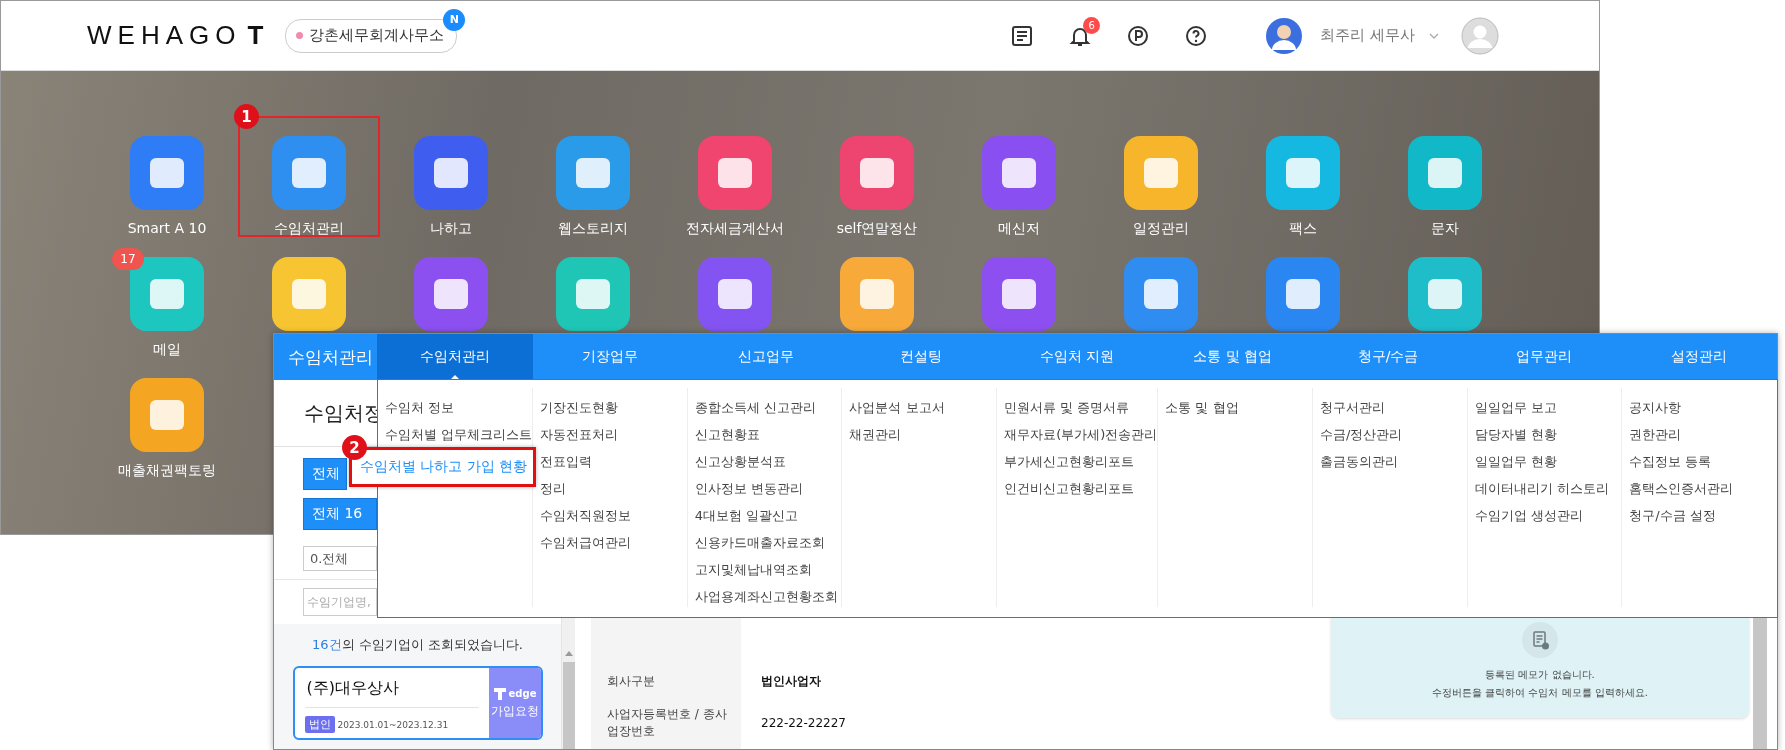 The width and height of the screenshot is (1785, 750). Describe the element at coordinates (444, 467) in the screenshot. I see `callout-text: 수임처별 나하고 가입 현황` at that location.